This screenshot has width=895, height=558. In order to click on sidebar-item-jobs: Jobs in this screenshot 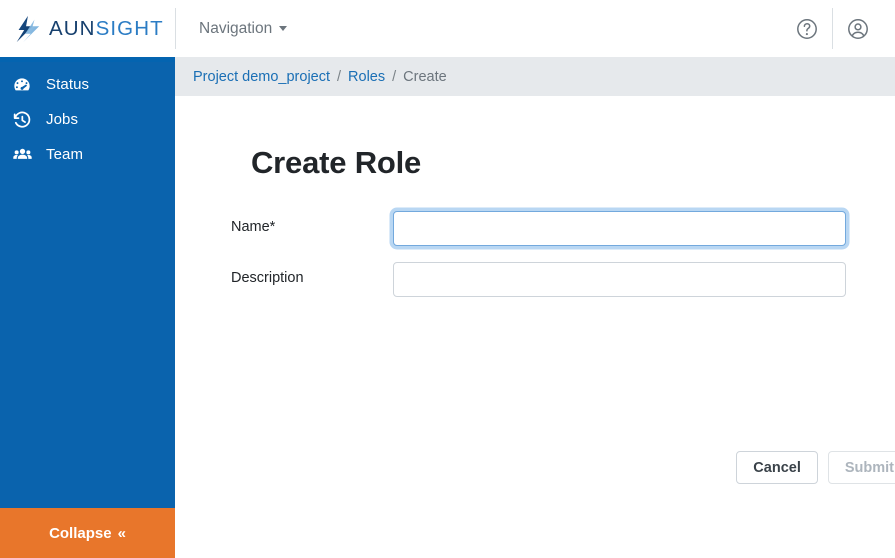, I will do `click(87, 119)`.